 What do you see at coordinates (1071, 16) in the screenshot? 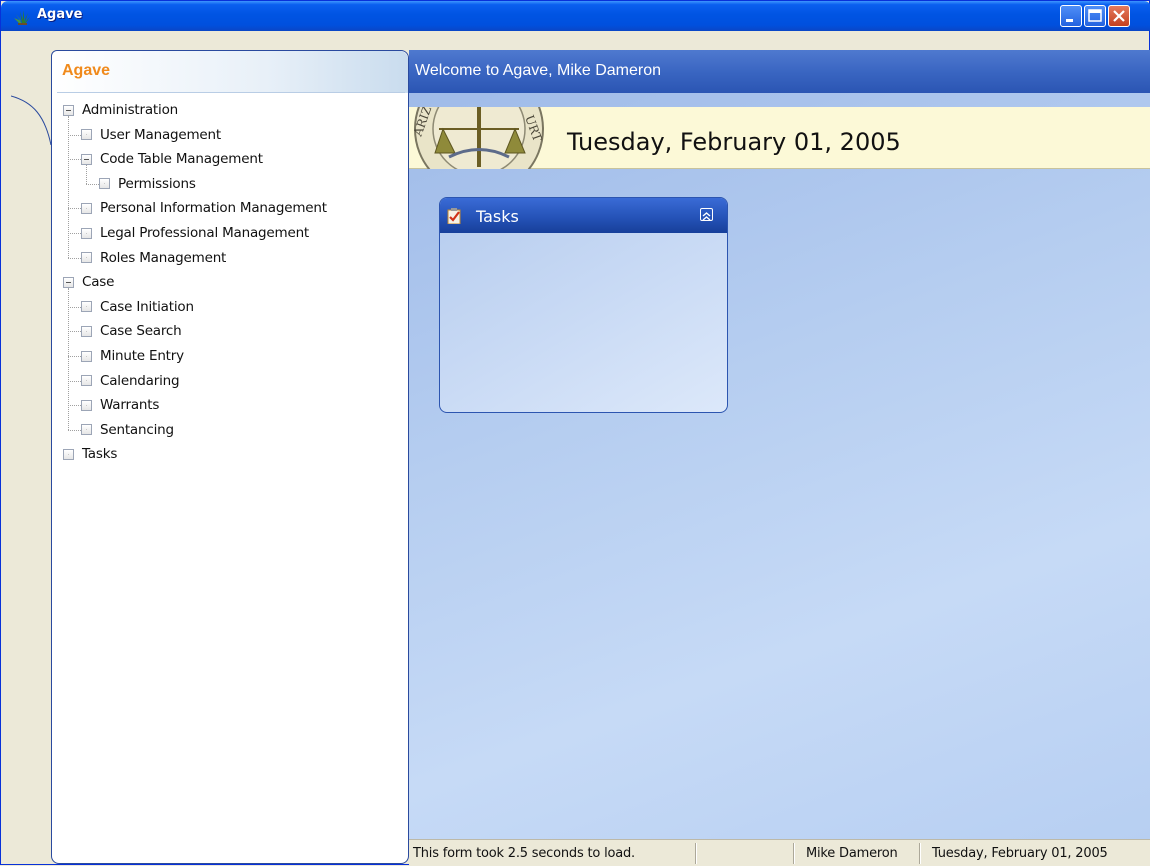
I see `minimize-button` at bounding box center [1071, 16].